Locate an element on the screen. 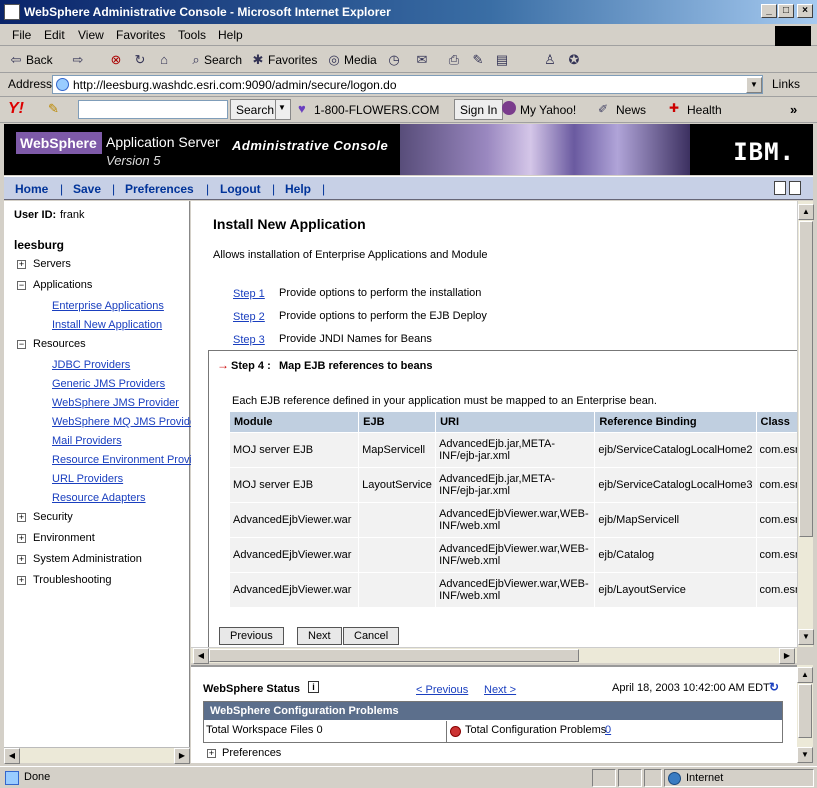 The image size is (817, 788). nav-help: Help is located at coordinates (298, 189).